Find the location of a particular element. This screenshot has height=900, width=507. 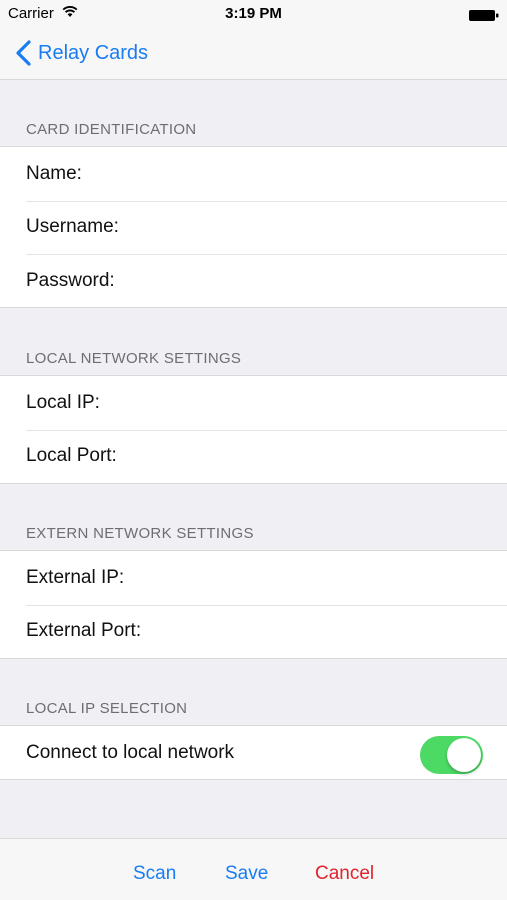

status-time: 3:19 PM is located at coordinates (253, 13).